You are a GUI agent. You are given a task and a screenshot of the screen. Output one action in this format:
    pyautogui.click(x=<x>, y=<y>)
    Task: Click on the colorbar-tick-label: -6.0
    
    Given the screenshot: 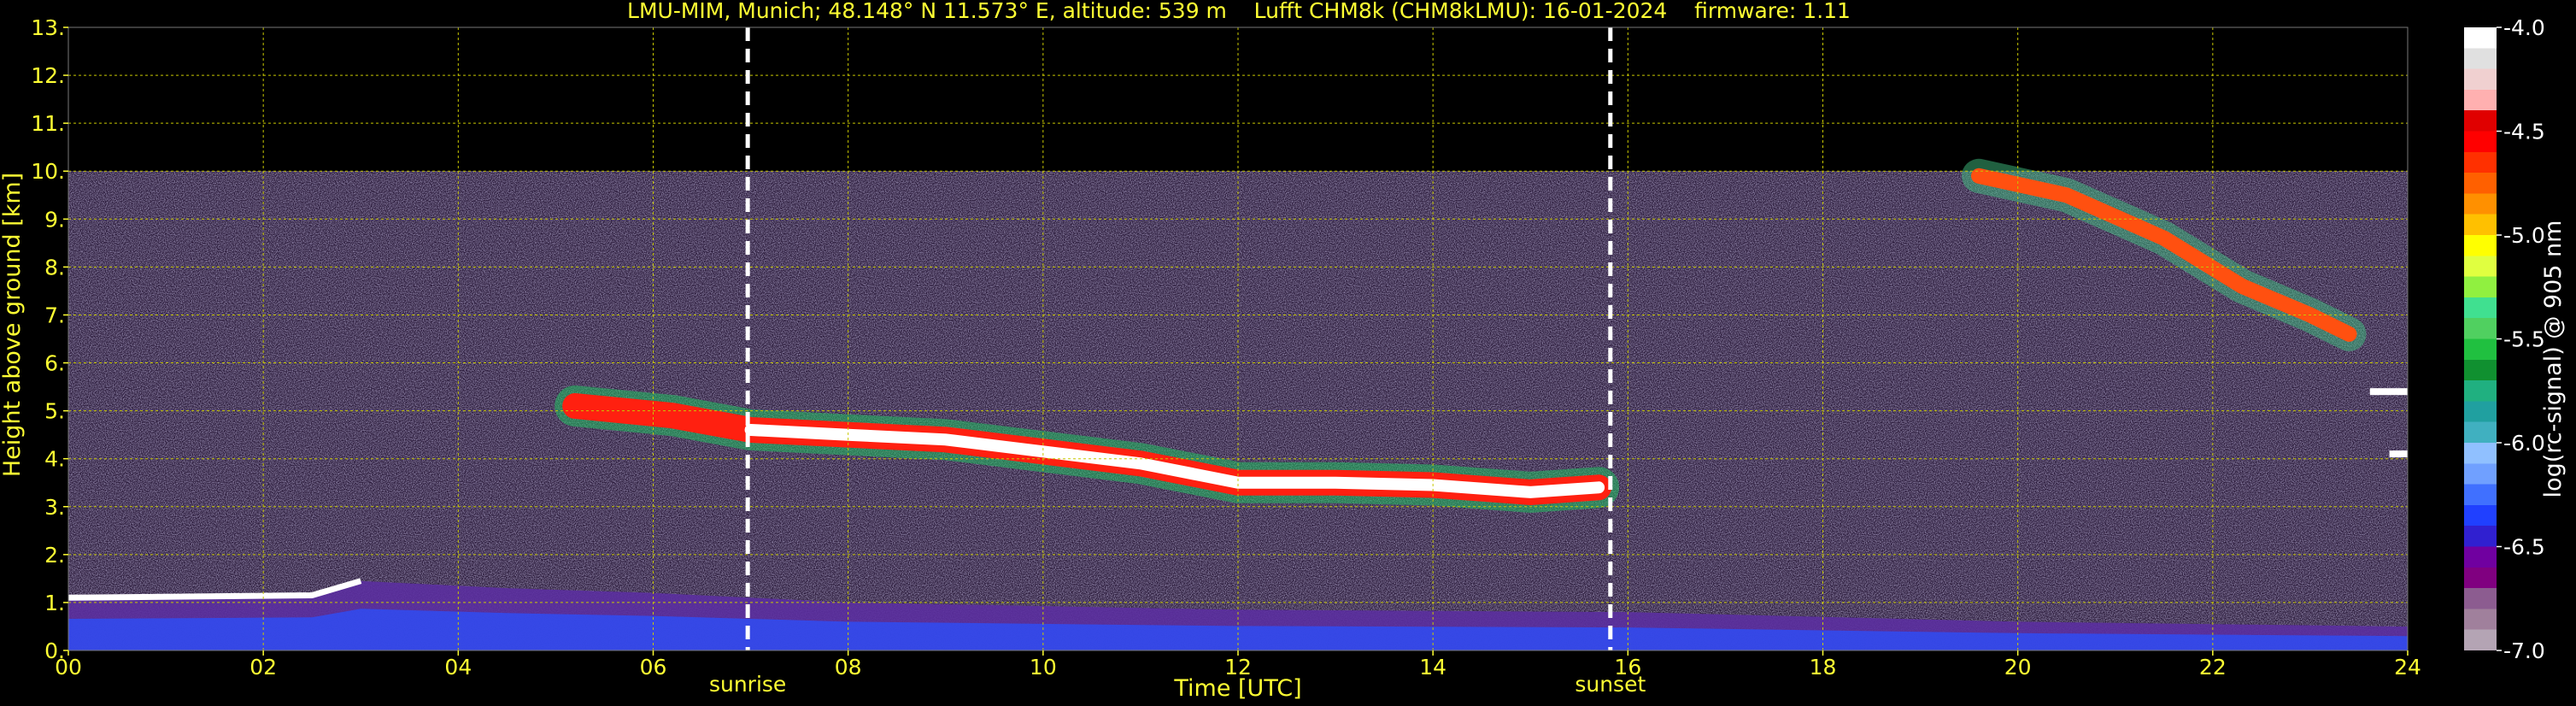 What is the action you would take?
    pyautogui.click(x=2524, y=443)
    